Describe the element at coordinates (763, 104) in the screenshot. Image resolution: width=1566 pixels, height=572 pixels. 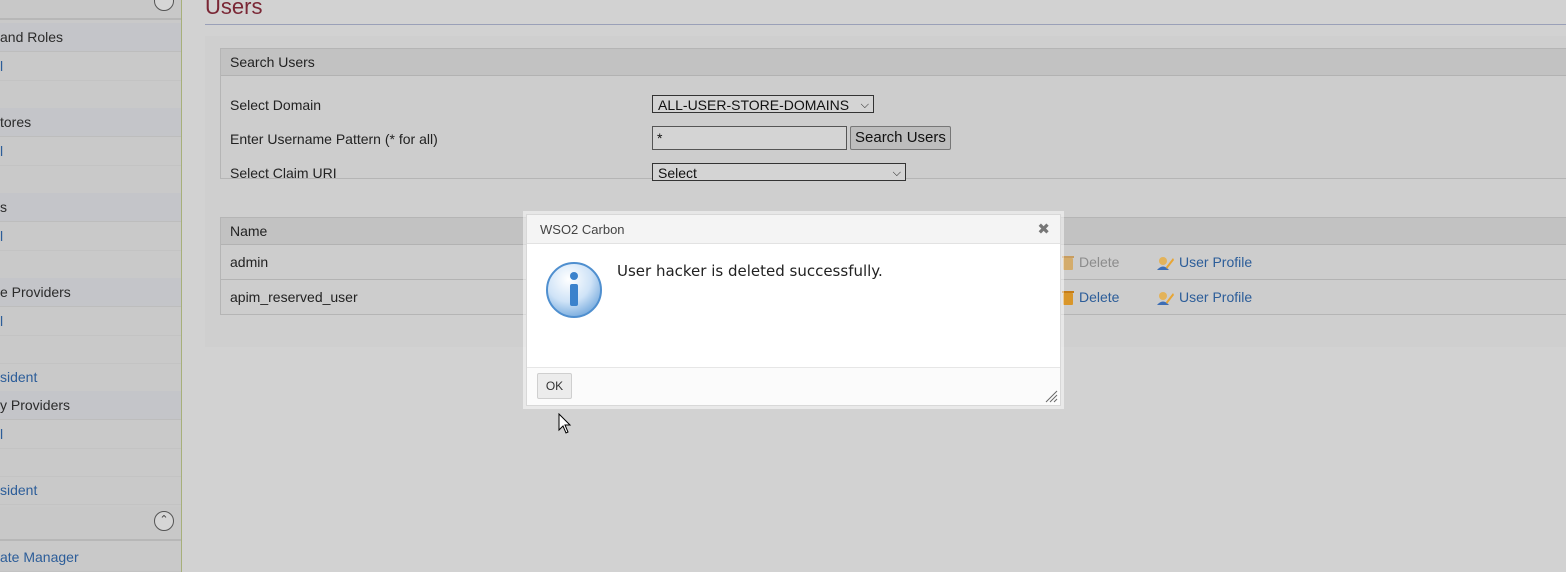
I see `domain-select: ALL-USER-STORE-DOMAINS ⌵` at that location.